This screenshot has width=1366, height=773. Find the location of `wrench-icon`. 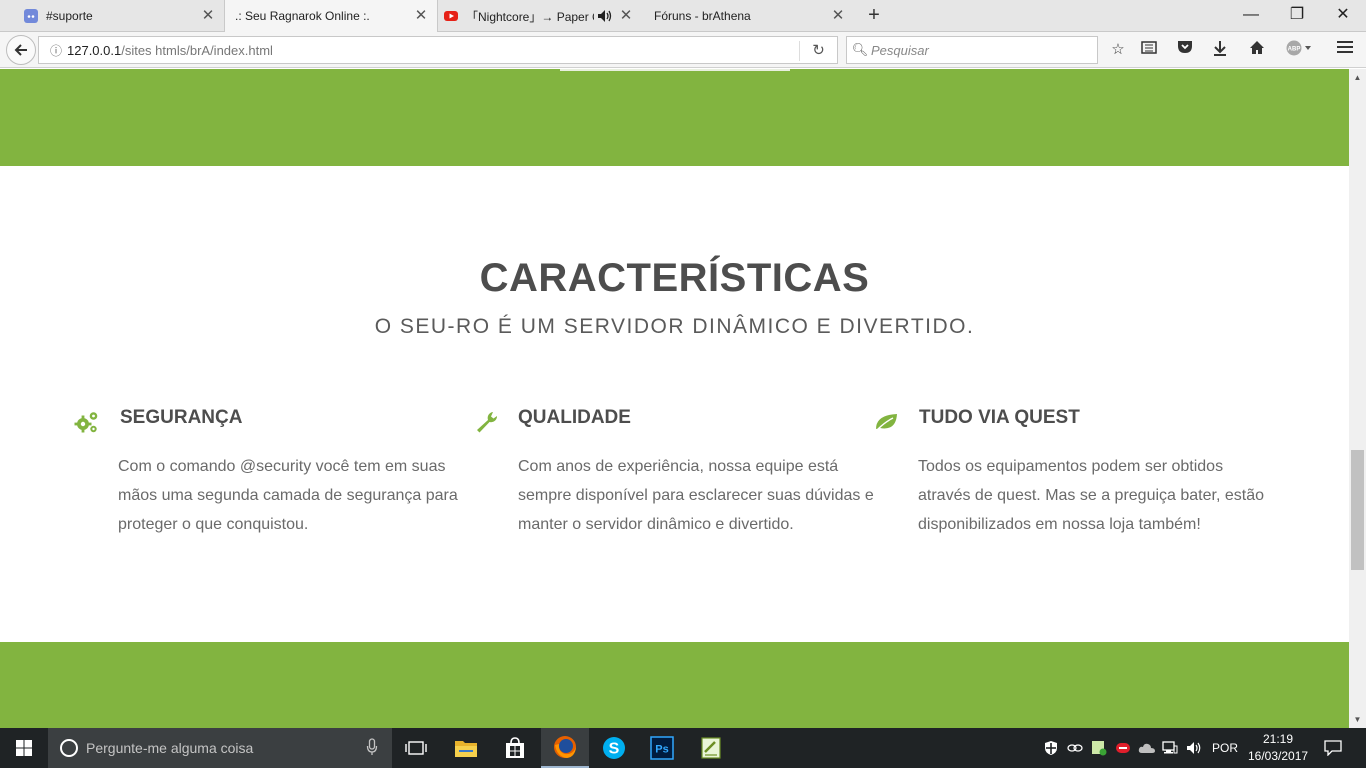

wrench-icon is located at coordinates (487, 422).